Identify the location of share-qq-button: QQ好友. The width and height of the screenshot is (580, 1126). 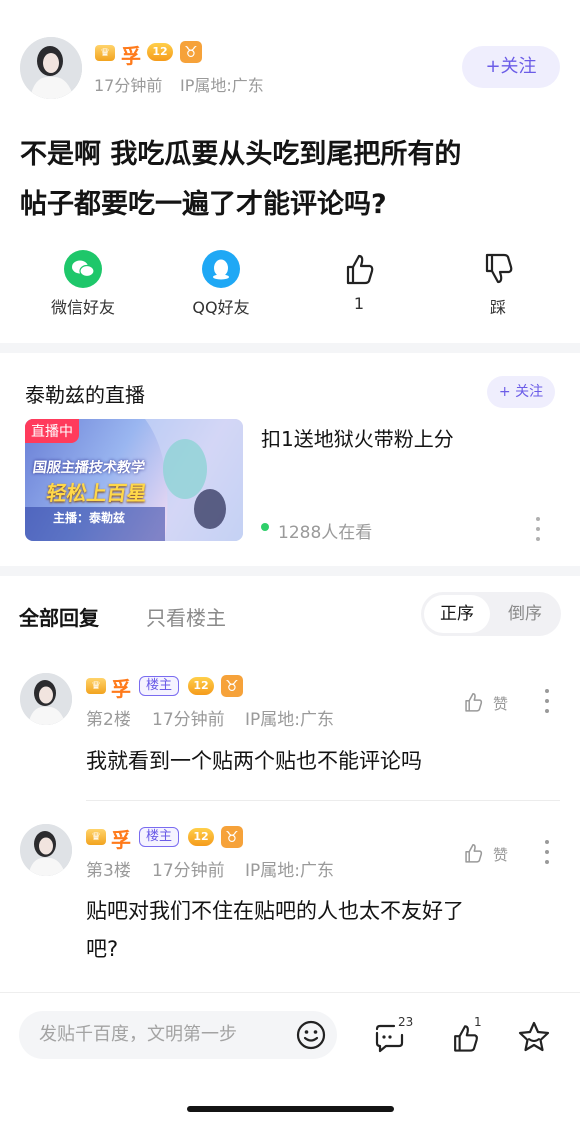
(221, 285).